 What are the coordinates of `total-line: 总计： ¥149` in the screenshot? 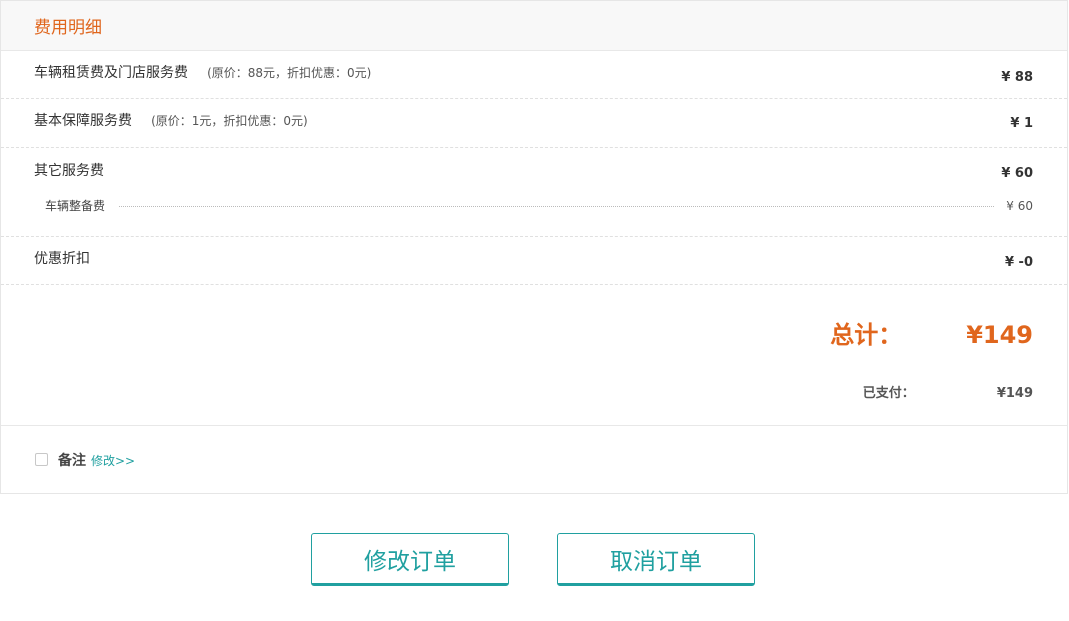 It's located at (931, 332).